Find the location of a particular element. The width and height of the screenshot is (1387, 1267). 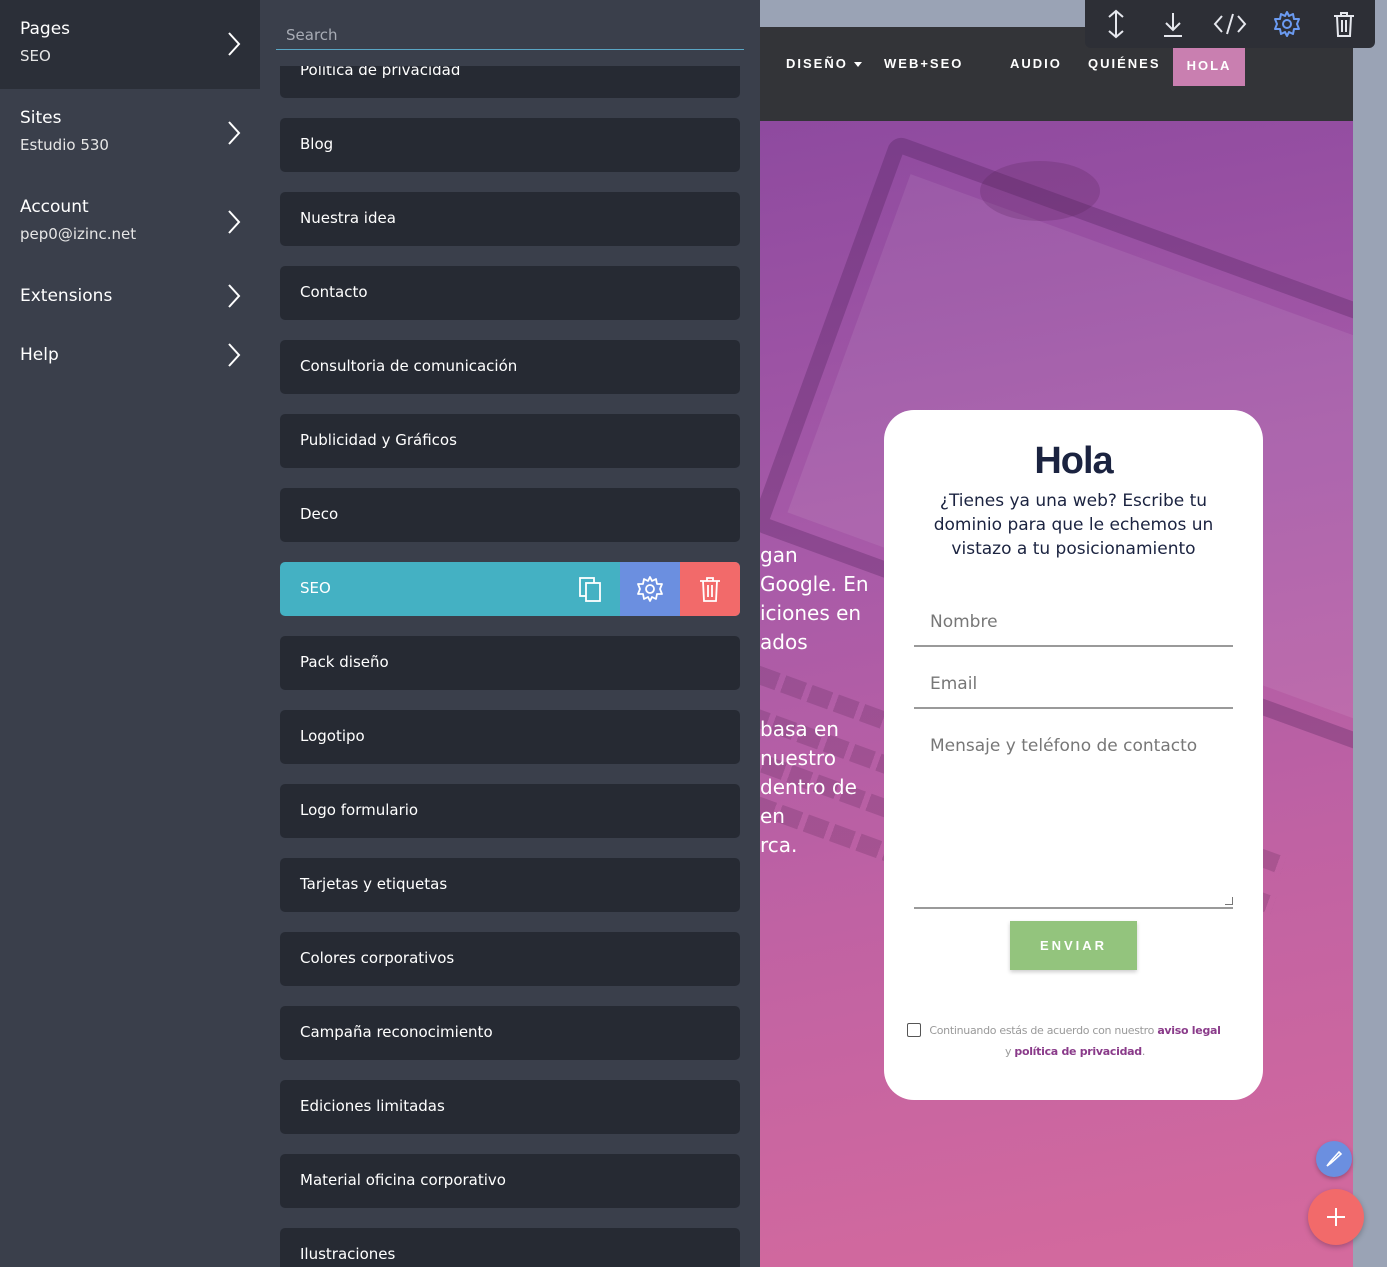

sidebar-item-title: Pages is located at coordinates (45, 29).